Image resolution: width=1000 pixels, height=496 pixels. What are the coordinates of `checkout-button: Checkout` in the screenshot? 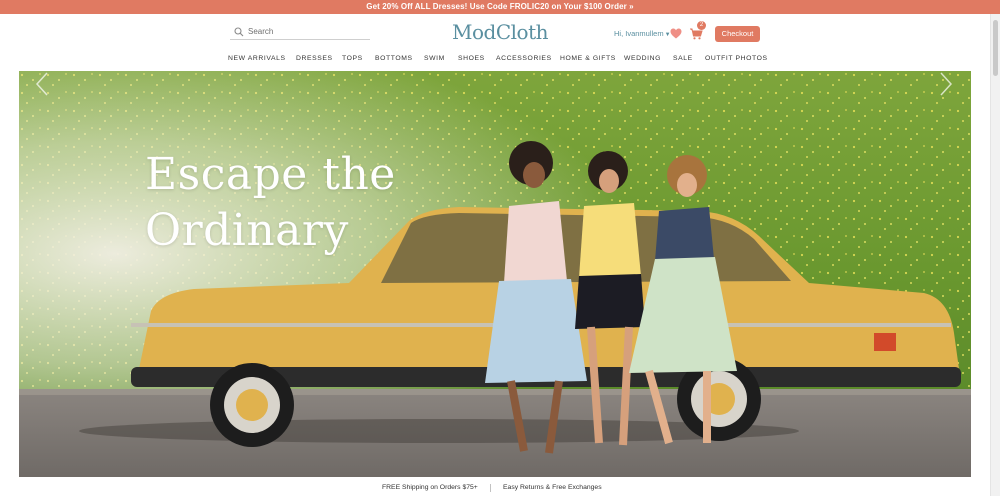 It's located at (737, 34).